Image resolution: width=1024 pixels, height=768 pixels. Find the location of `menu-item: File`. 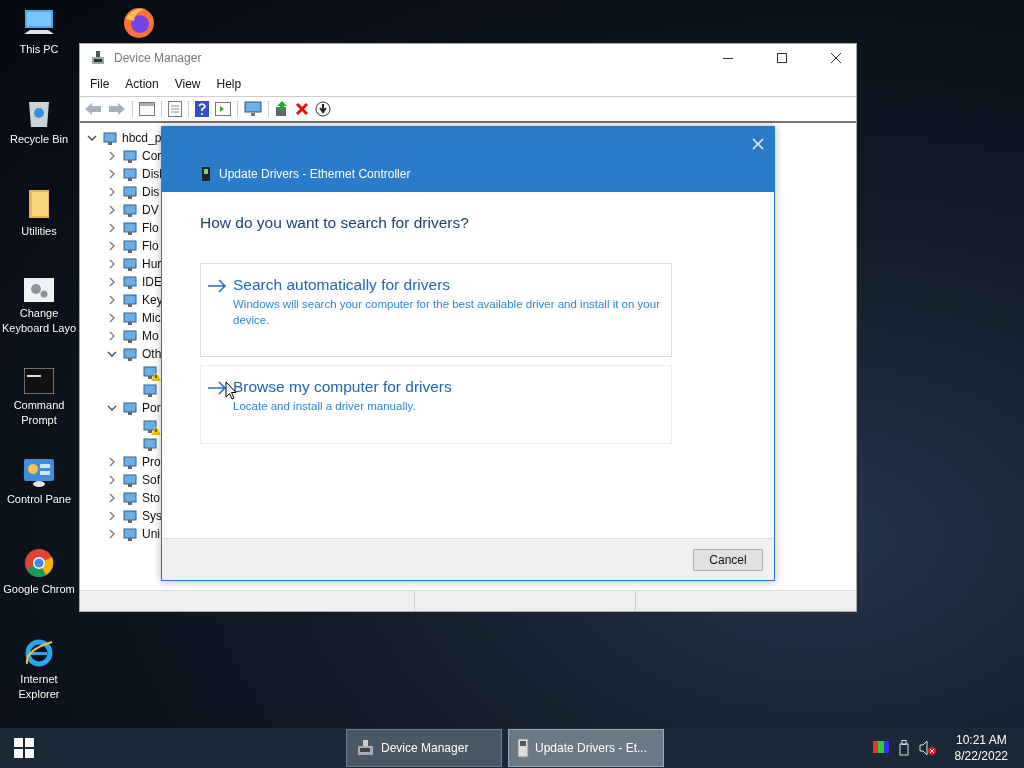

menu-item: File is located at coordinates (100, 84).